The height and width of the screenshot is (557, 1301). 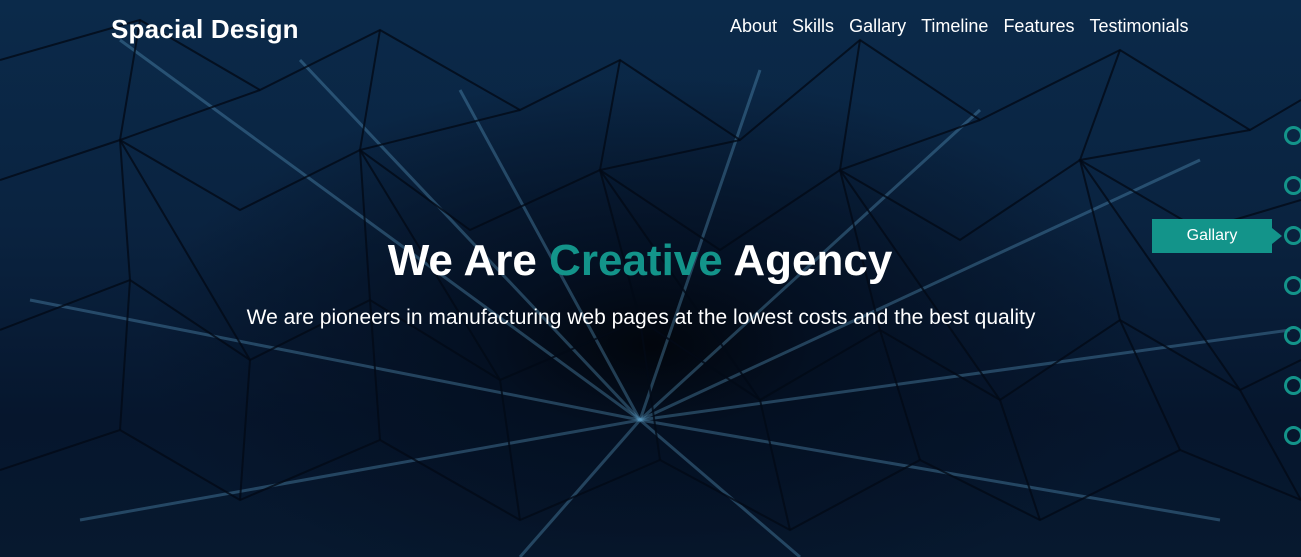 What do you see at coordinates (753, 26) in the screenshot?
I see `nav-link-about: About` at bounding box center [753, 26].